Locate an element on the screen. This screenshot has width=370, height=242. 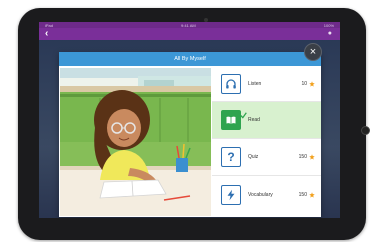
close-button: × is located at coordinates (313, 52).